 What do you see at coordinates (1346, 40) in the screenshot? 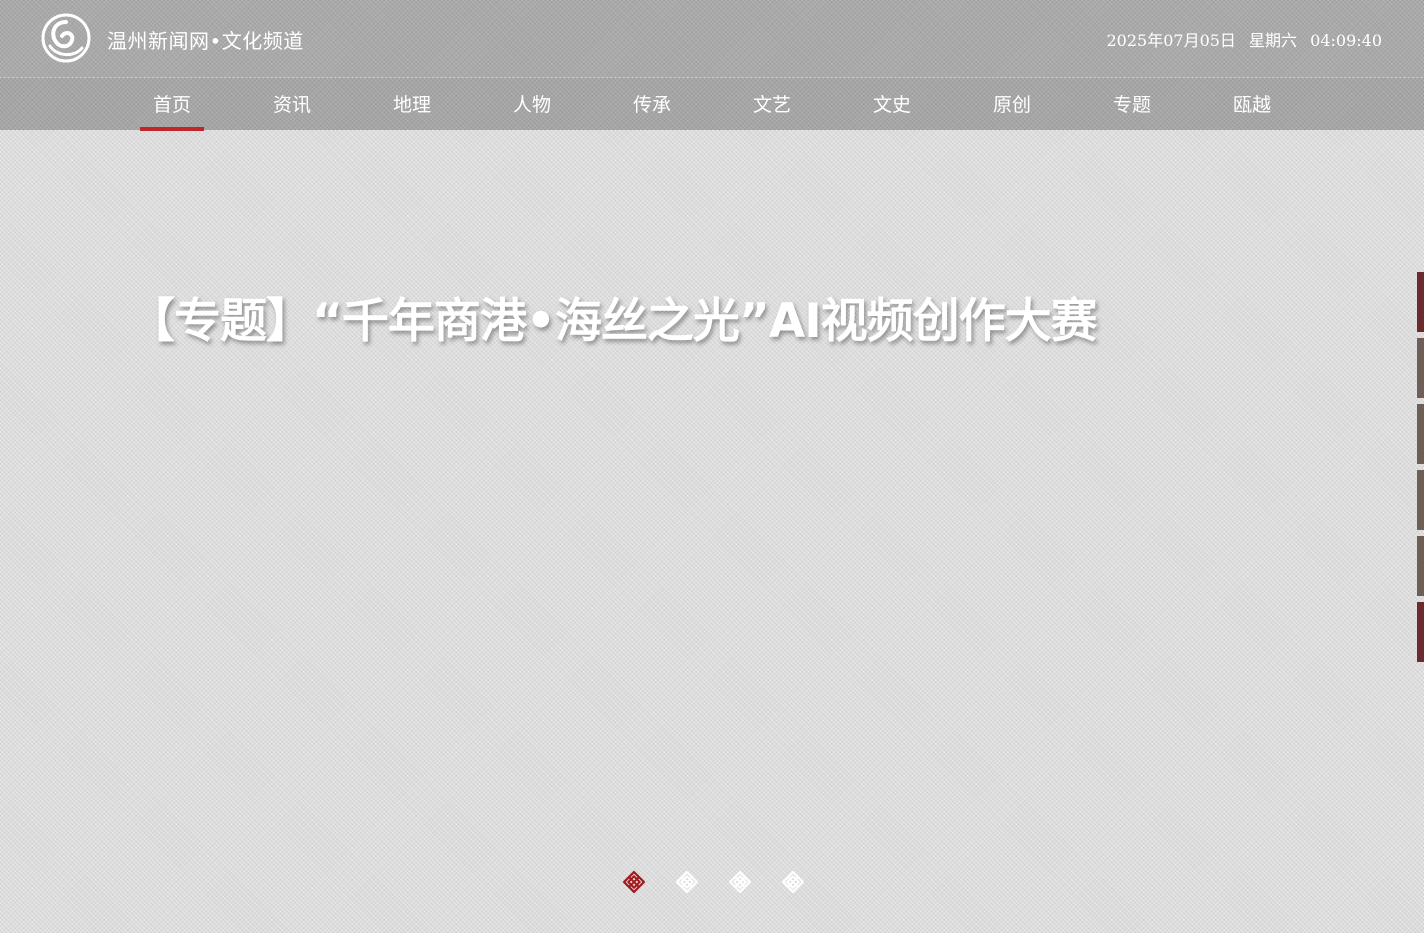
I see `time-text: 04:09:40` at bounding box center [1346, 40].